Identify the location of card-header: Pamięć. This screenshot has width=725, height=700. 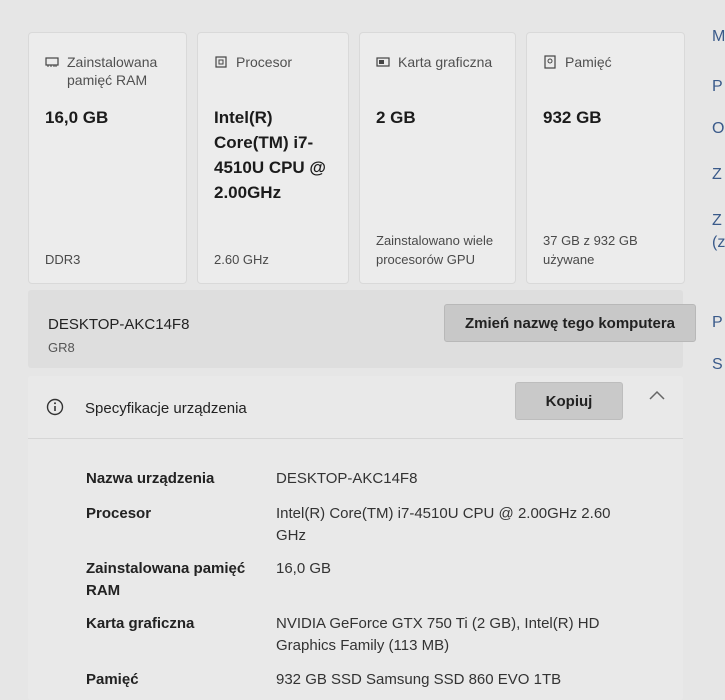
(609, 62).